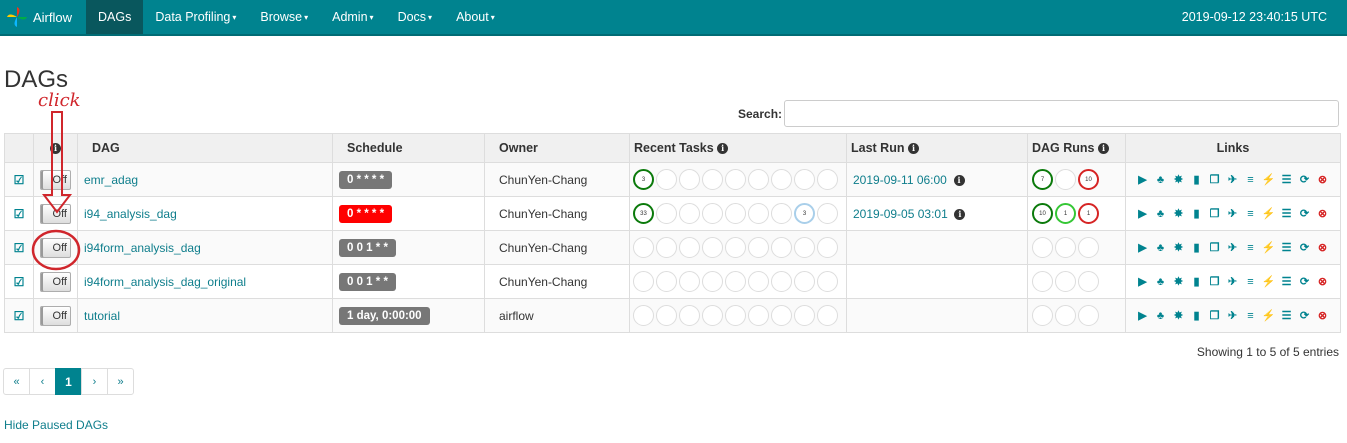  Describe the element at coordinates (130, 214) in the screenshot. I see `dag-name-link: i94_analysis_dag` at that location.